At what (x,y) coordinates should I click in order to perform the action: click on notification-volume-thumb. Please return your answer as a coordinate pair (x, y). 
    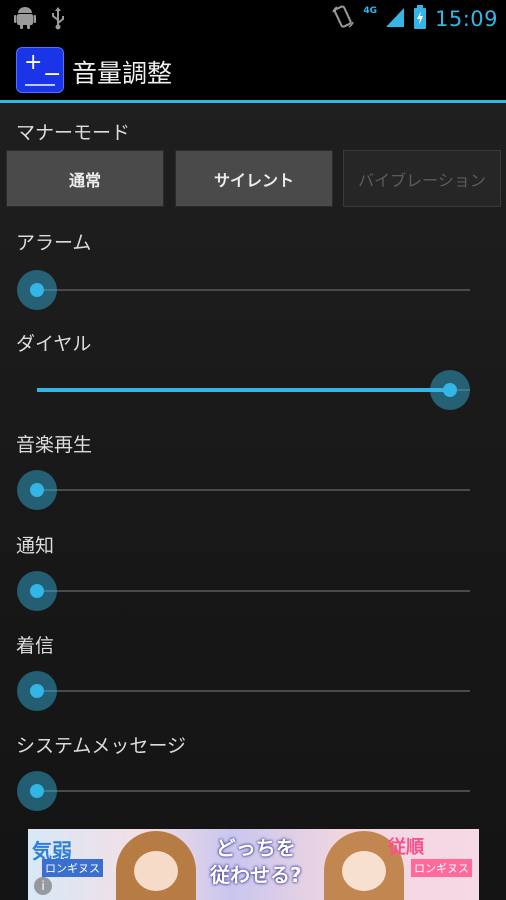
    Looking at the image, I should click on (37, 591).